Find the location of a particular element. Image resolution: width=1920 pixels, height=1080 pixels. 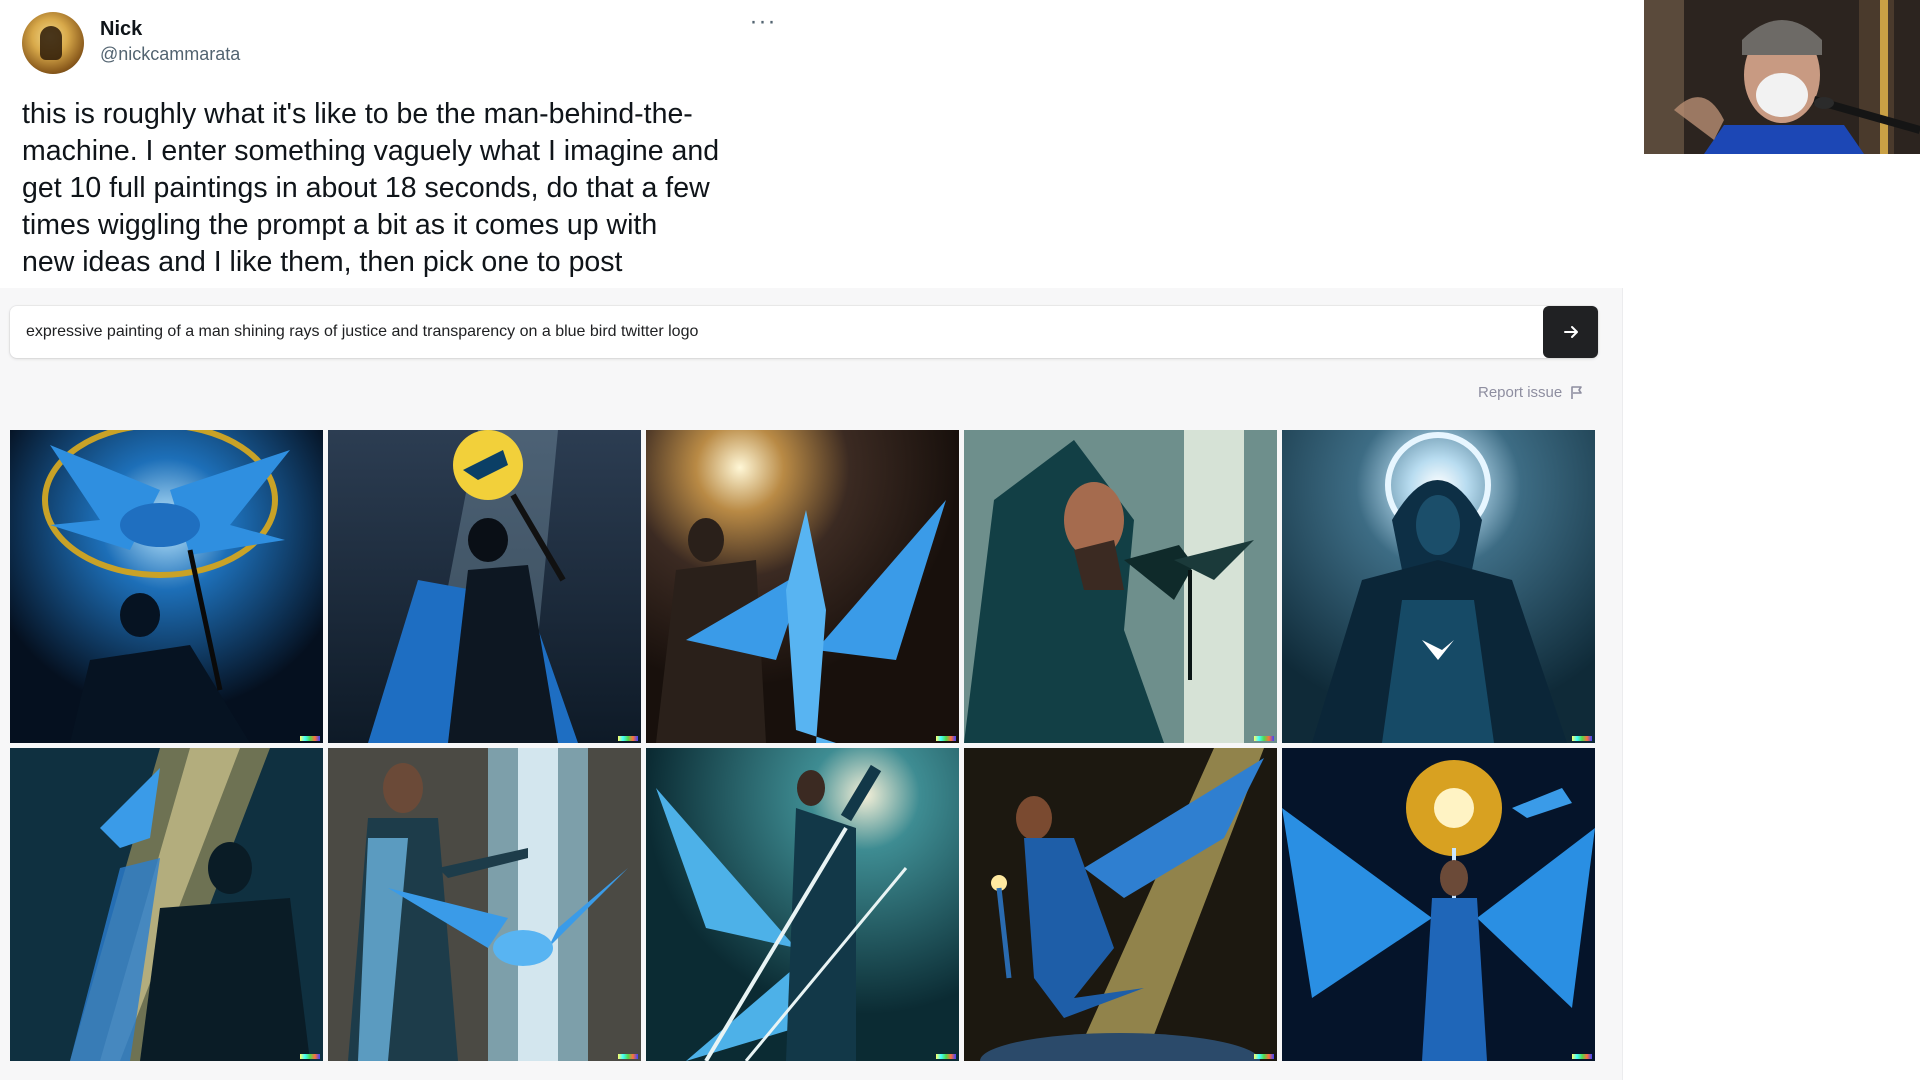

prompt-input is located at coordinates (770, 332).